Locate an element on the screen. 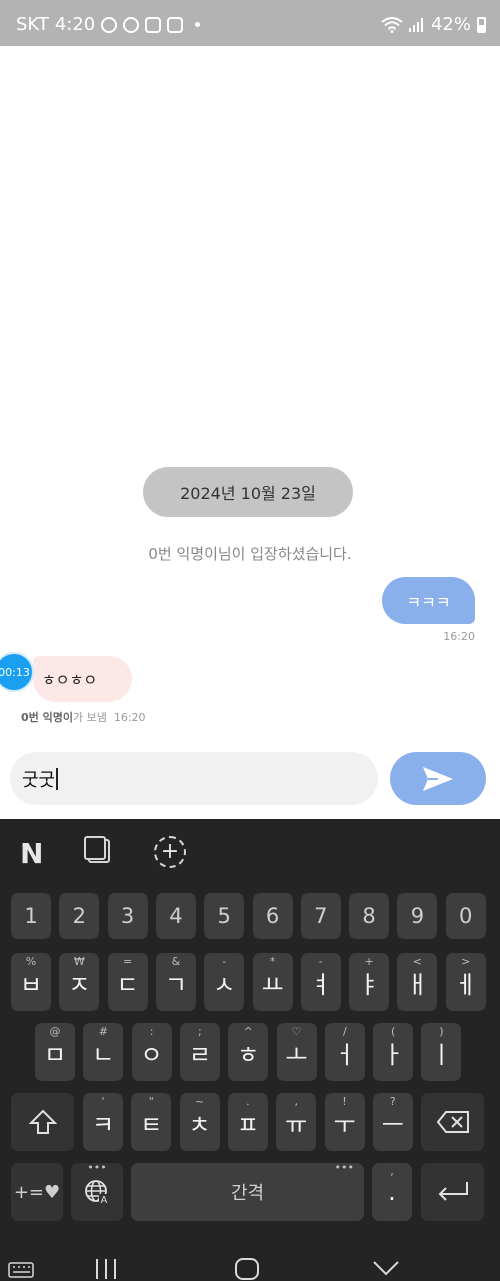 This screenshot has height=1281, width=500. key-letter-label: ㅂ is located at coordinates (31, 984).